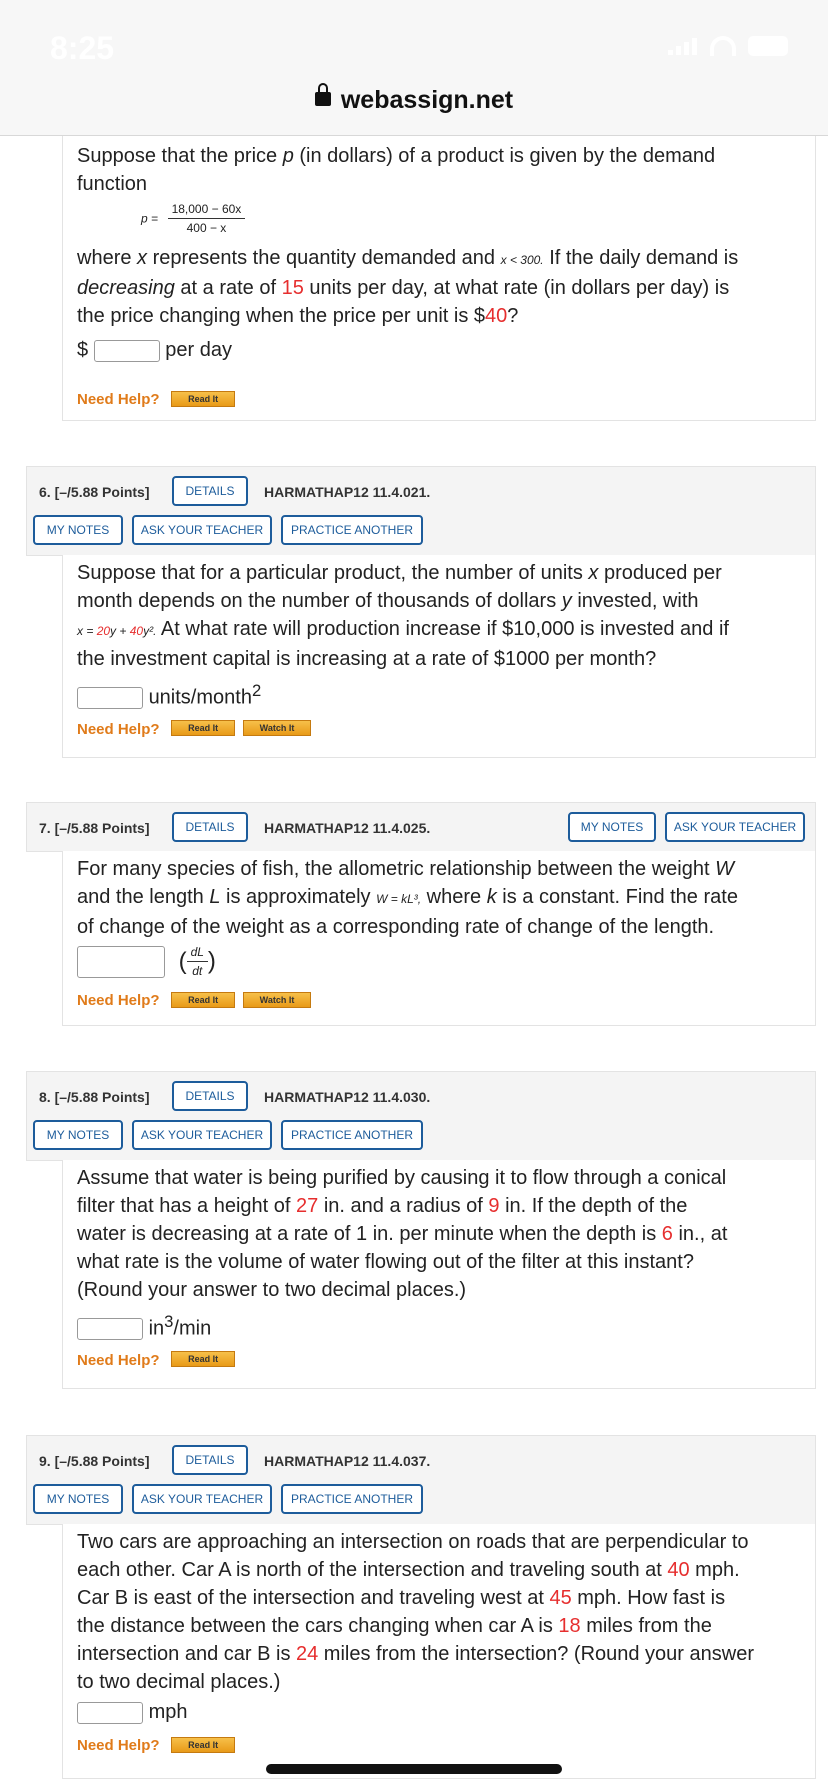  I want to click on status-time: 8:25, so click(82, 48).